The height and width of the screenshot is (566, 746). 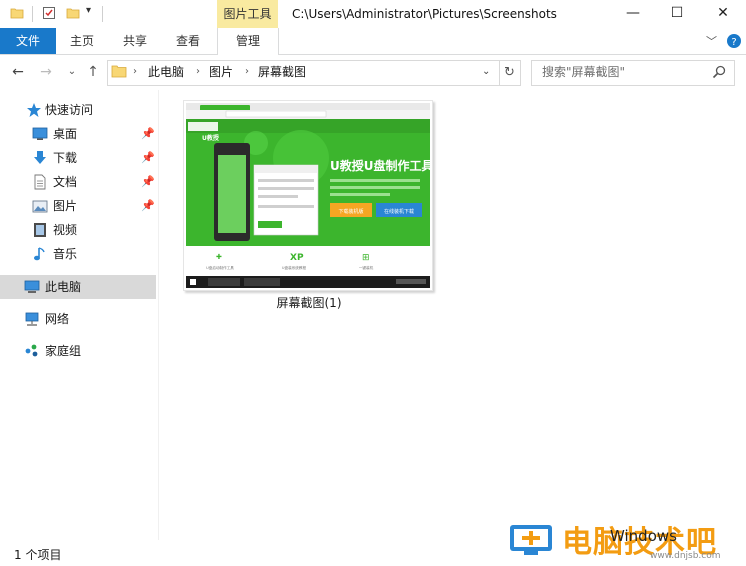 What do you see at coordinates (677, 14) in the screenshot?
I see `maximize-button: ☐` at bounding box center [677, 14].